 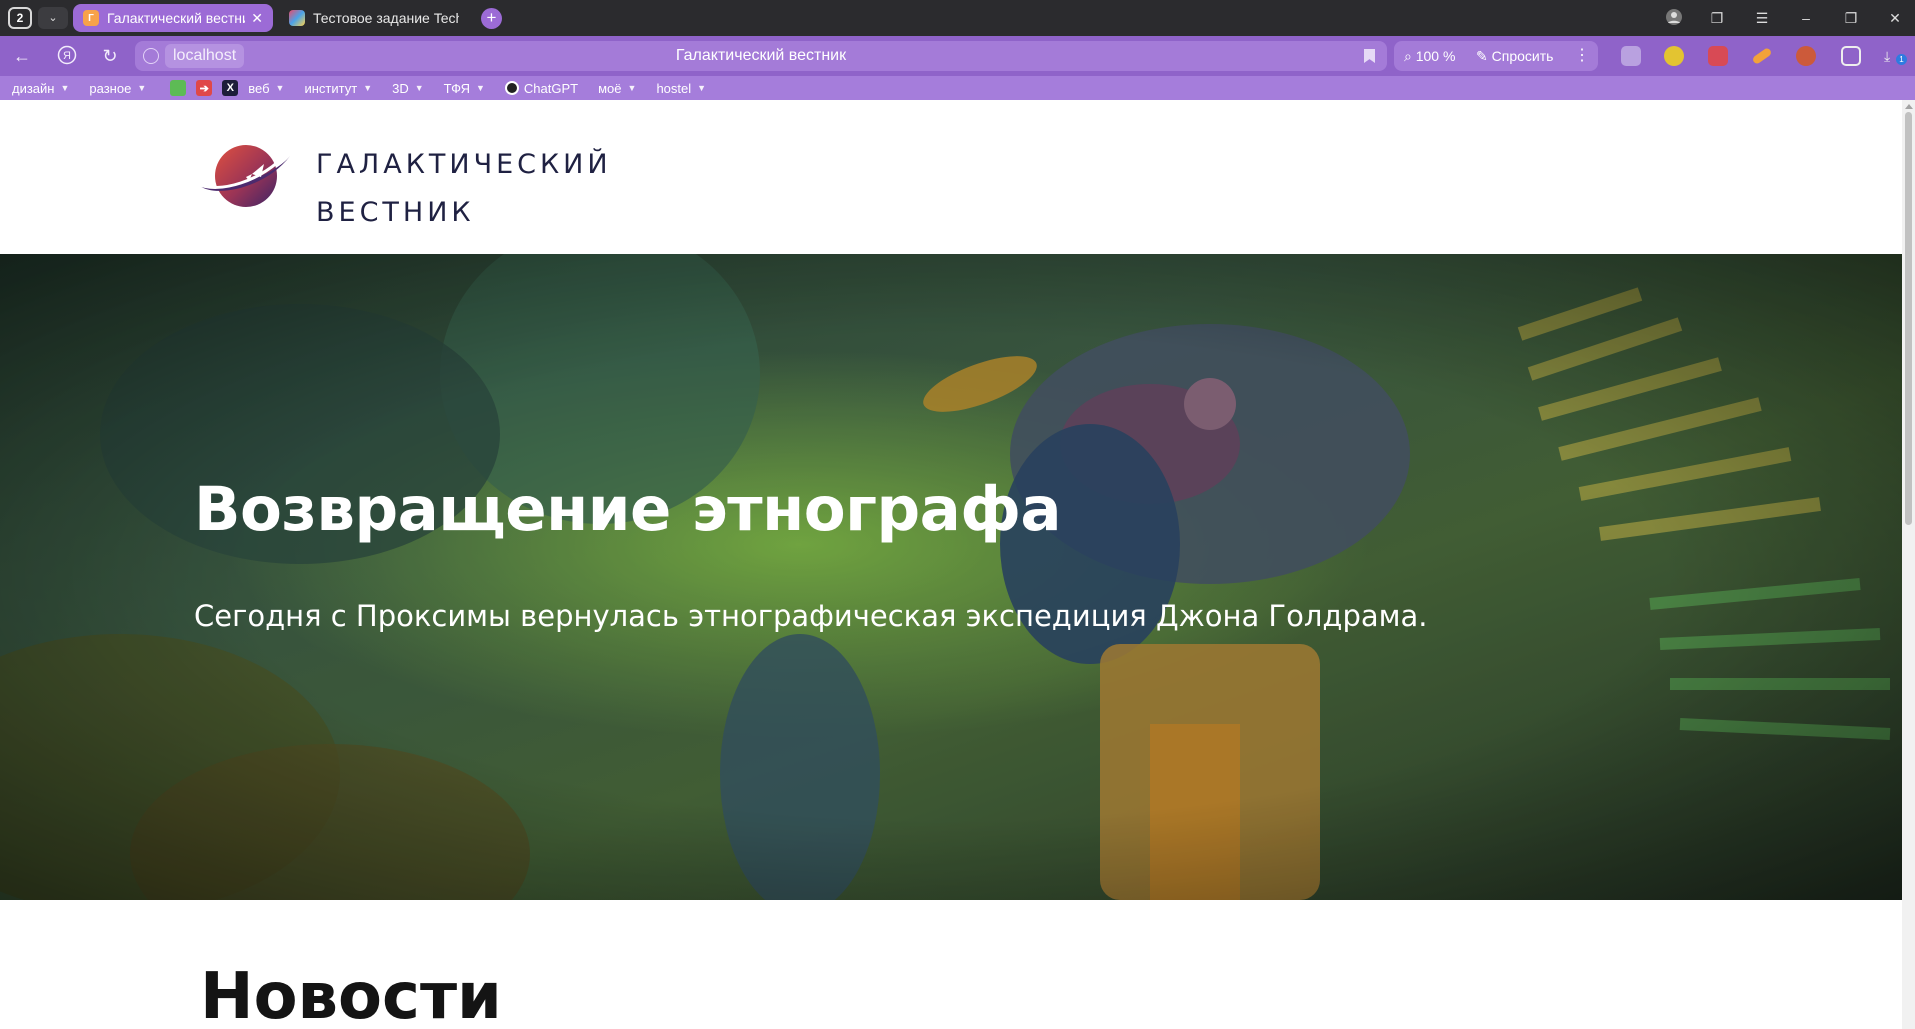 I want to click on address-page-title: Галактический вестник, so click(x=761, y=55).